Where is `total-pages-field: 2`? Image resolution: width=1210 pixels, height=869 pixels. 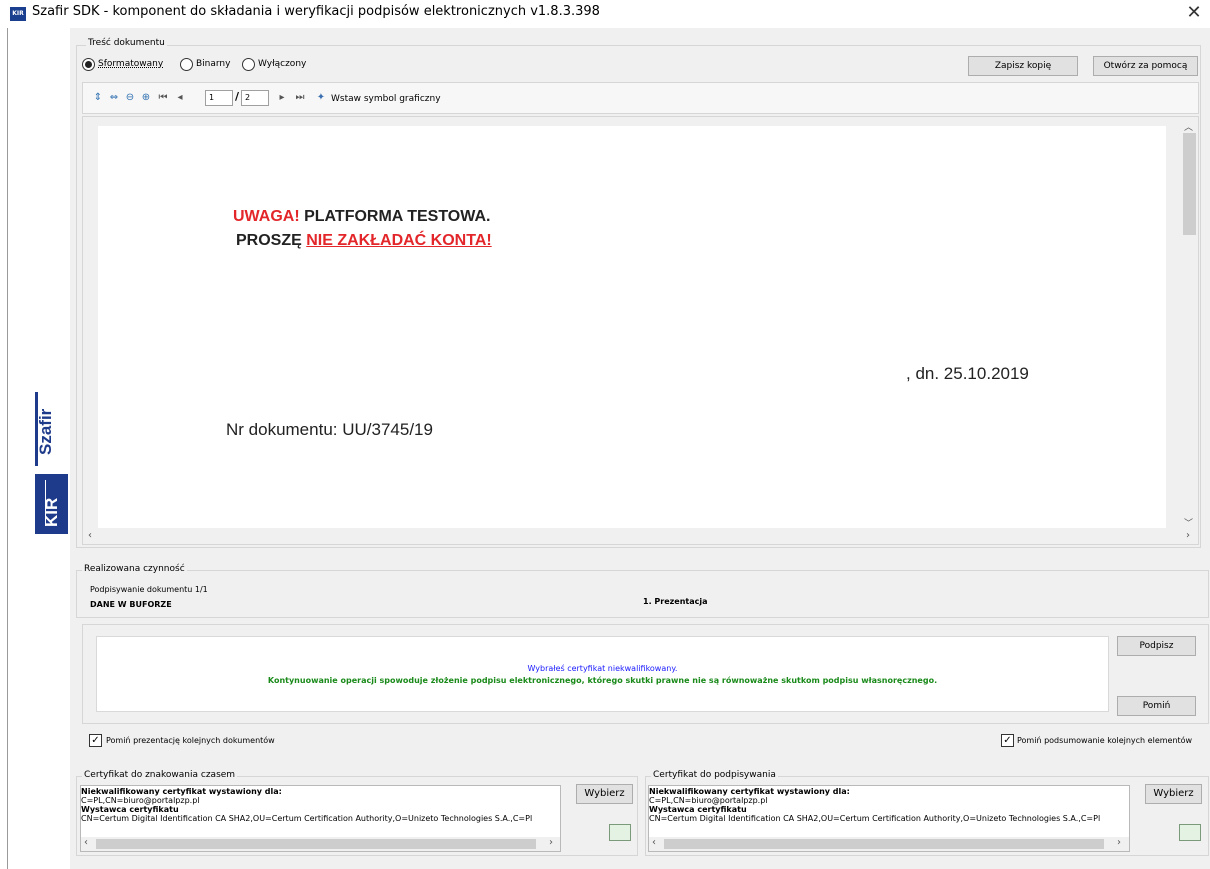 total-pages-field: 2 is located at coordinates (255, 98).